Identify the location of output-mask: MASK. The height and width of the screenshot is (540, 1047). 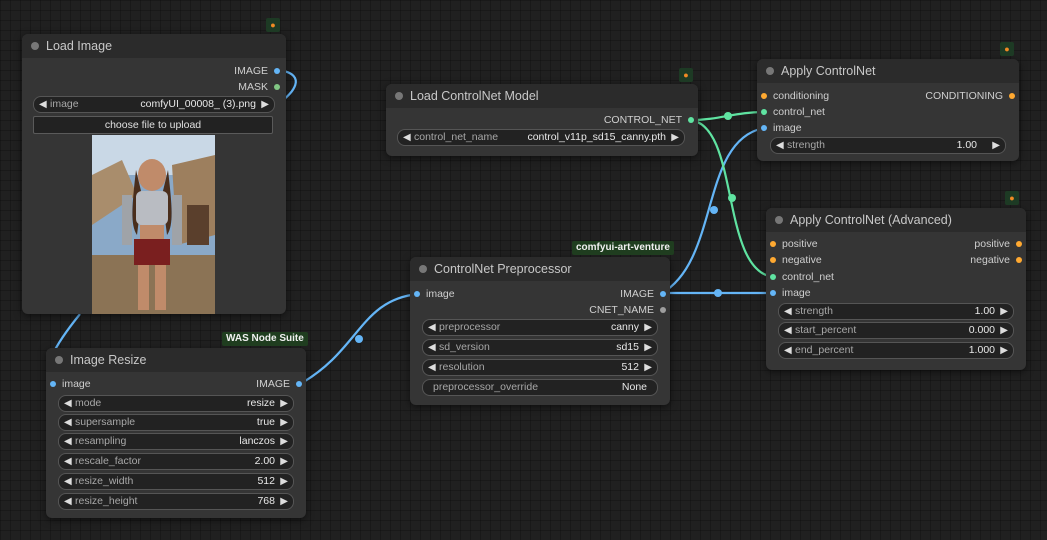
(259, 87).